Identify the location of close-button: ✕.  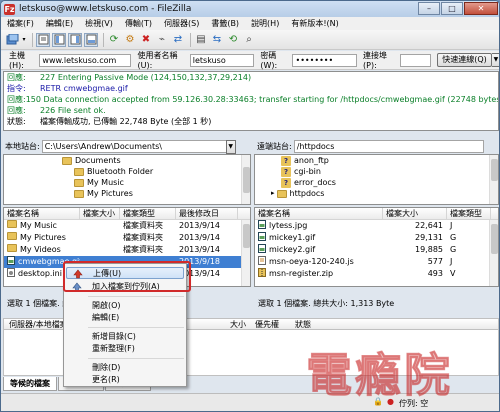
(481, 8).